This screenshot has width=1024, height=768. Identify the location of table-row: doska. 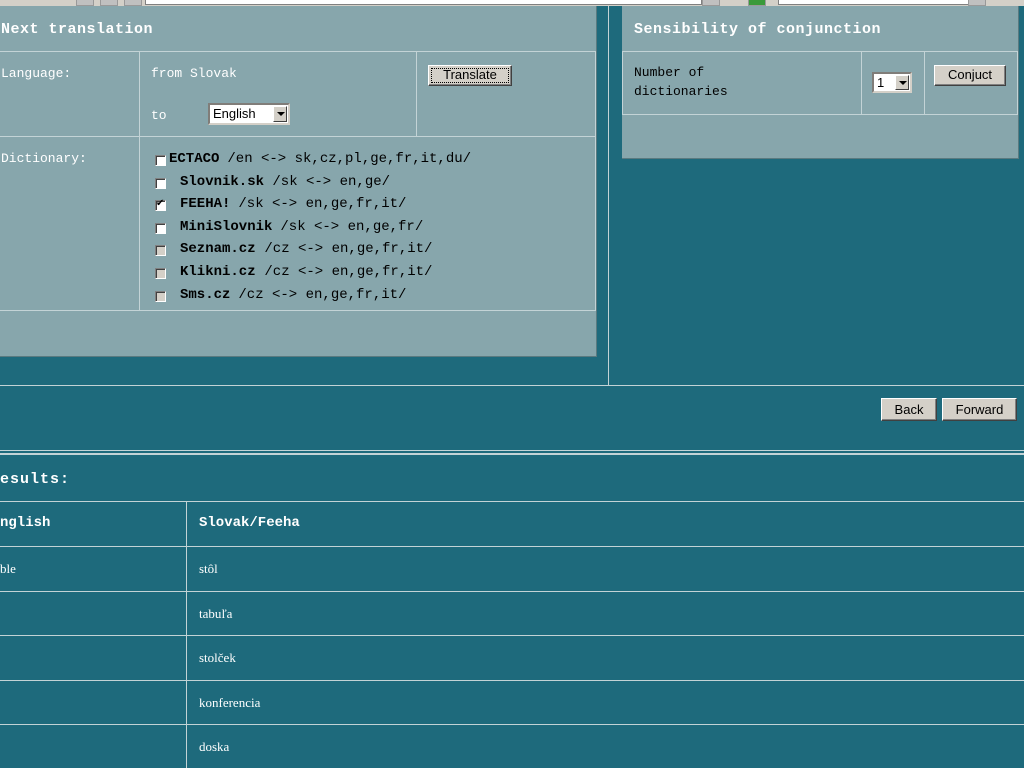
(512, 746).